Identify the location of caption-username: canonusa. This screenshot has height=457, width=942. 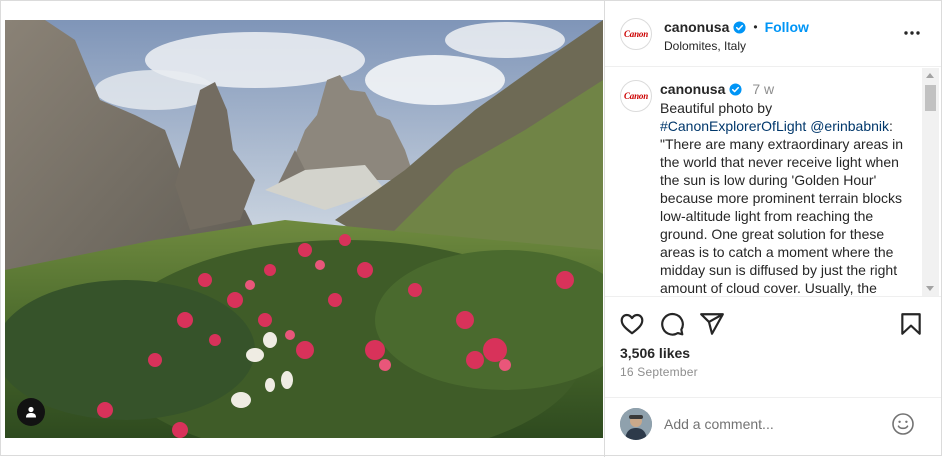
(692, 89).